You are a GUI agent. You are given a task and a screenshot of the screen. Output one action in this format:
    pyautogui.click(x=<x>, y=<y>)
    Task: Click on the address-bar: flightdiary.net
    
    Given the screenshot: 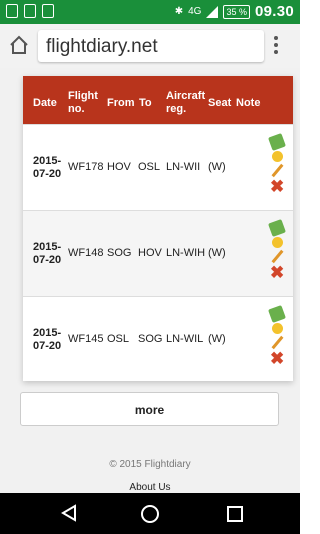 What is the action you would take?
    pyautogui.click(x=151, y=46)
    